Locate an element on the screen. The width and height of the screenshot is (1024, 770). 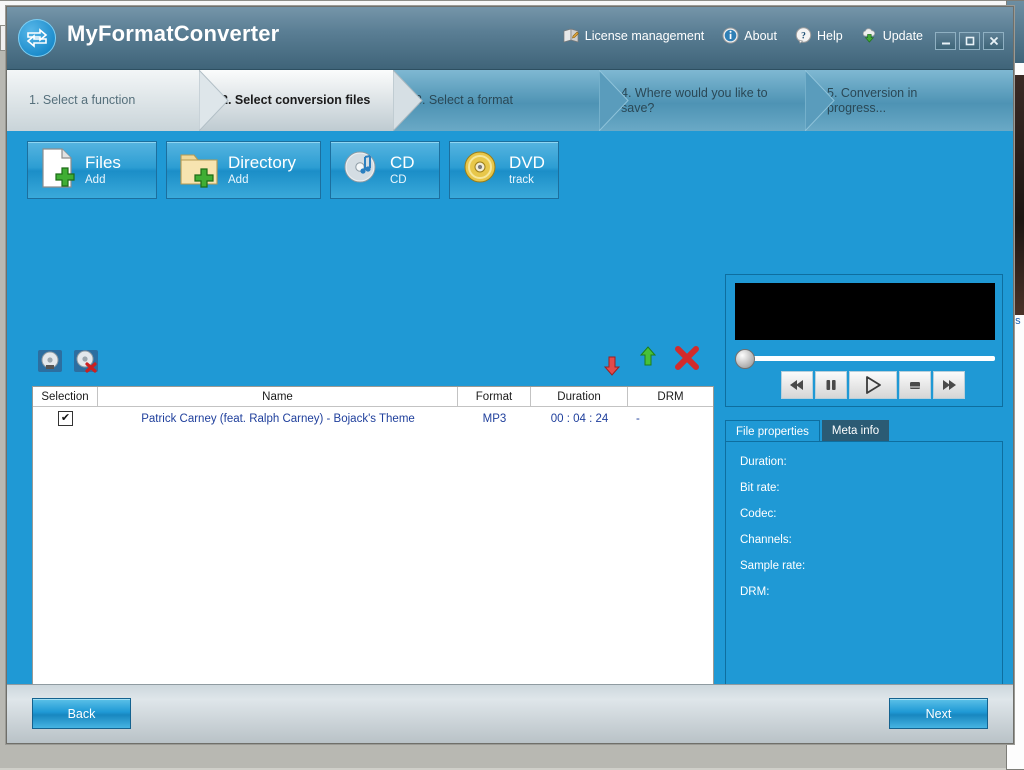
step-2-arrow-icon is located at coordinates (408, 100).